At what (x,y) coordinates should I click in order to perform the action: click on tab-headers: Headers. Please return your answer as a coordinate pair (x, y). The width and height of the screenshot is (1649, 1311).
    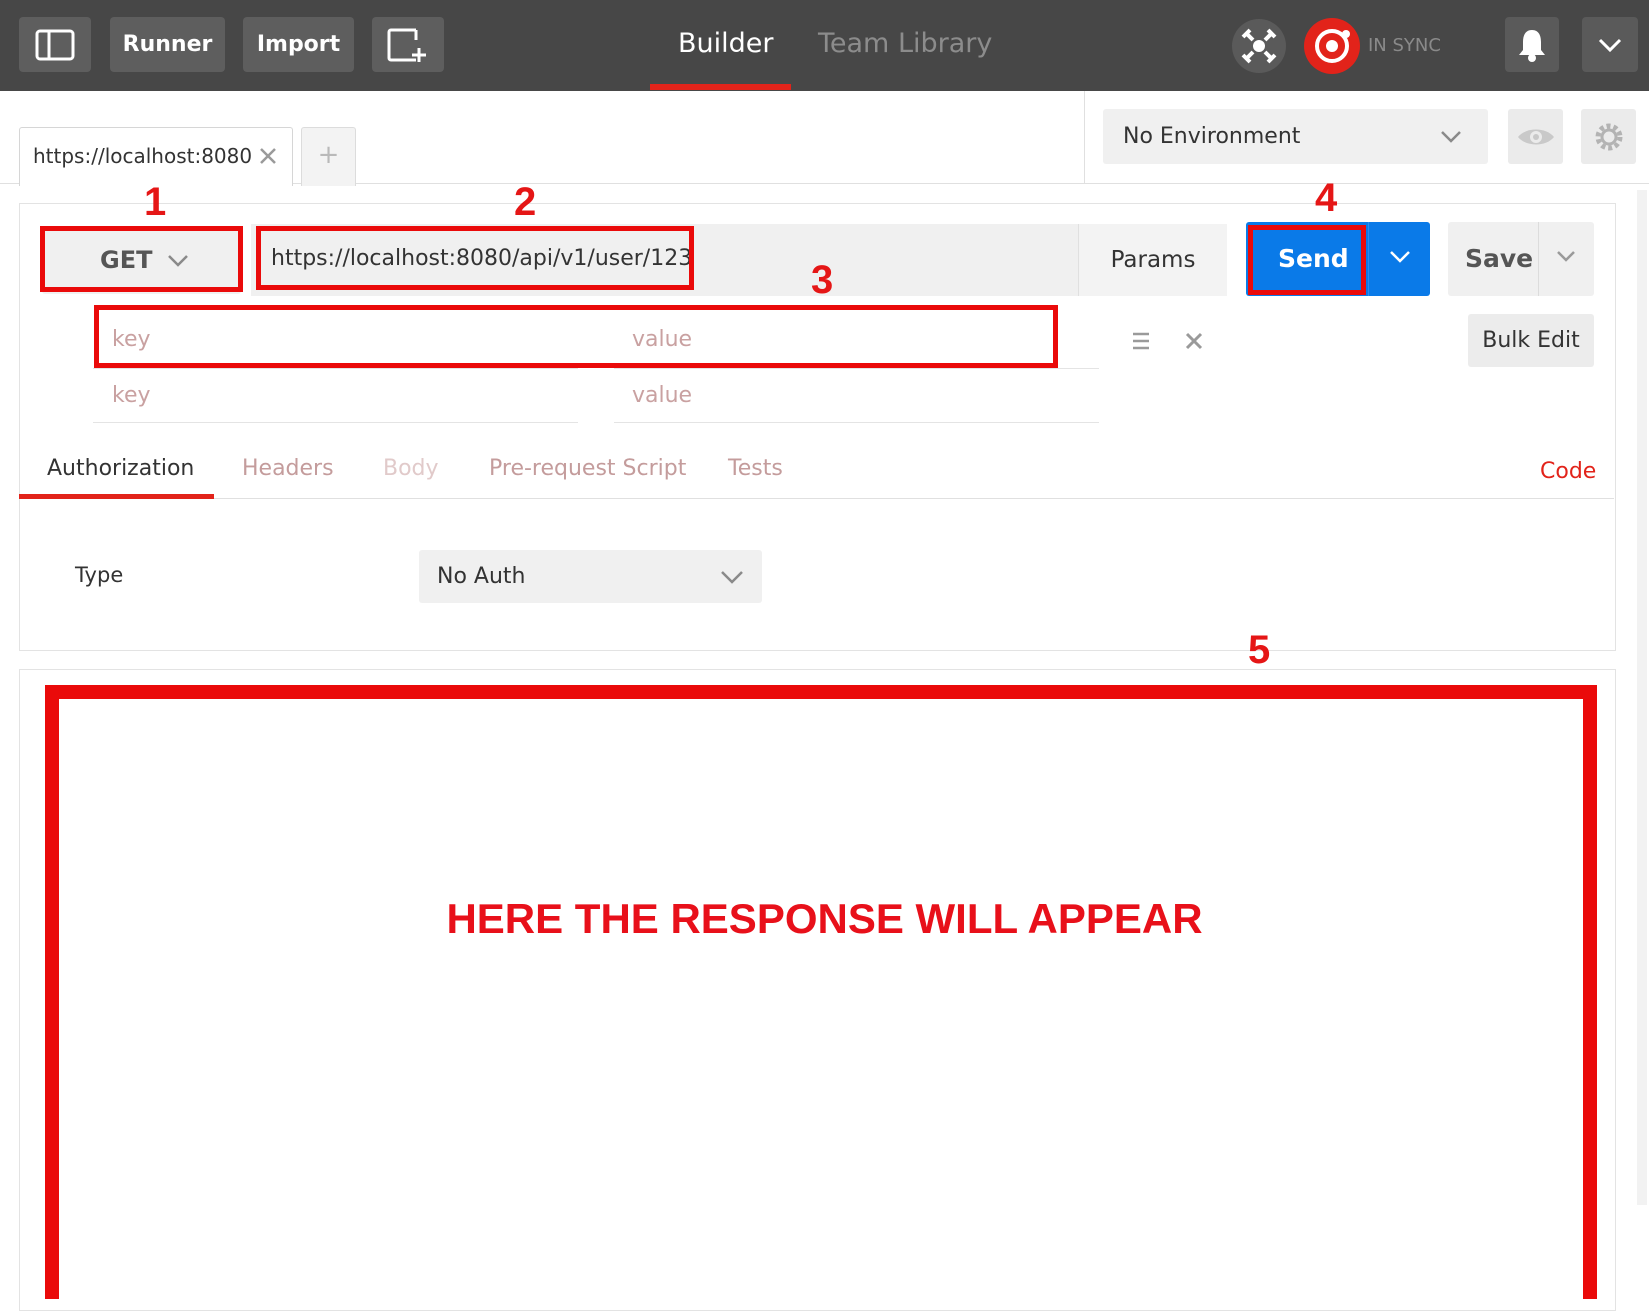
    Looking at the image, I should click on (288, 468).